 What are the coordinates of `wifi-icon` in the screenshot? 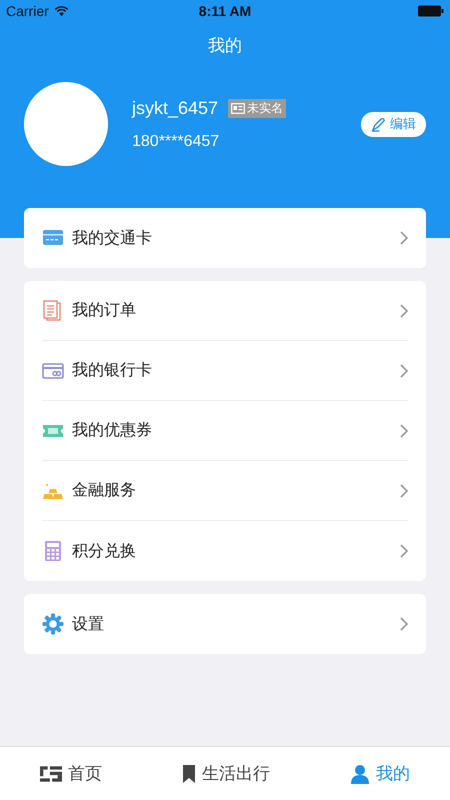 It's located at (61, 11).